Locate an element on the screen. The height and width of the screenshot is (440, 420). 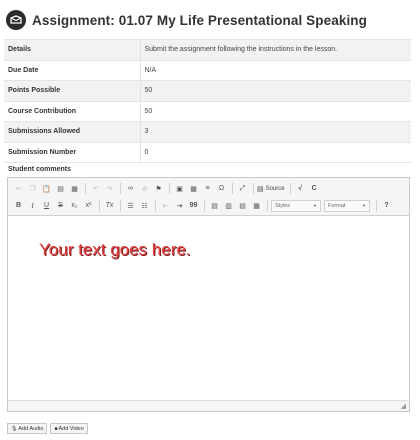
video-camera-icon: ■ is located at coordinates (56, 428).